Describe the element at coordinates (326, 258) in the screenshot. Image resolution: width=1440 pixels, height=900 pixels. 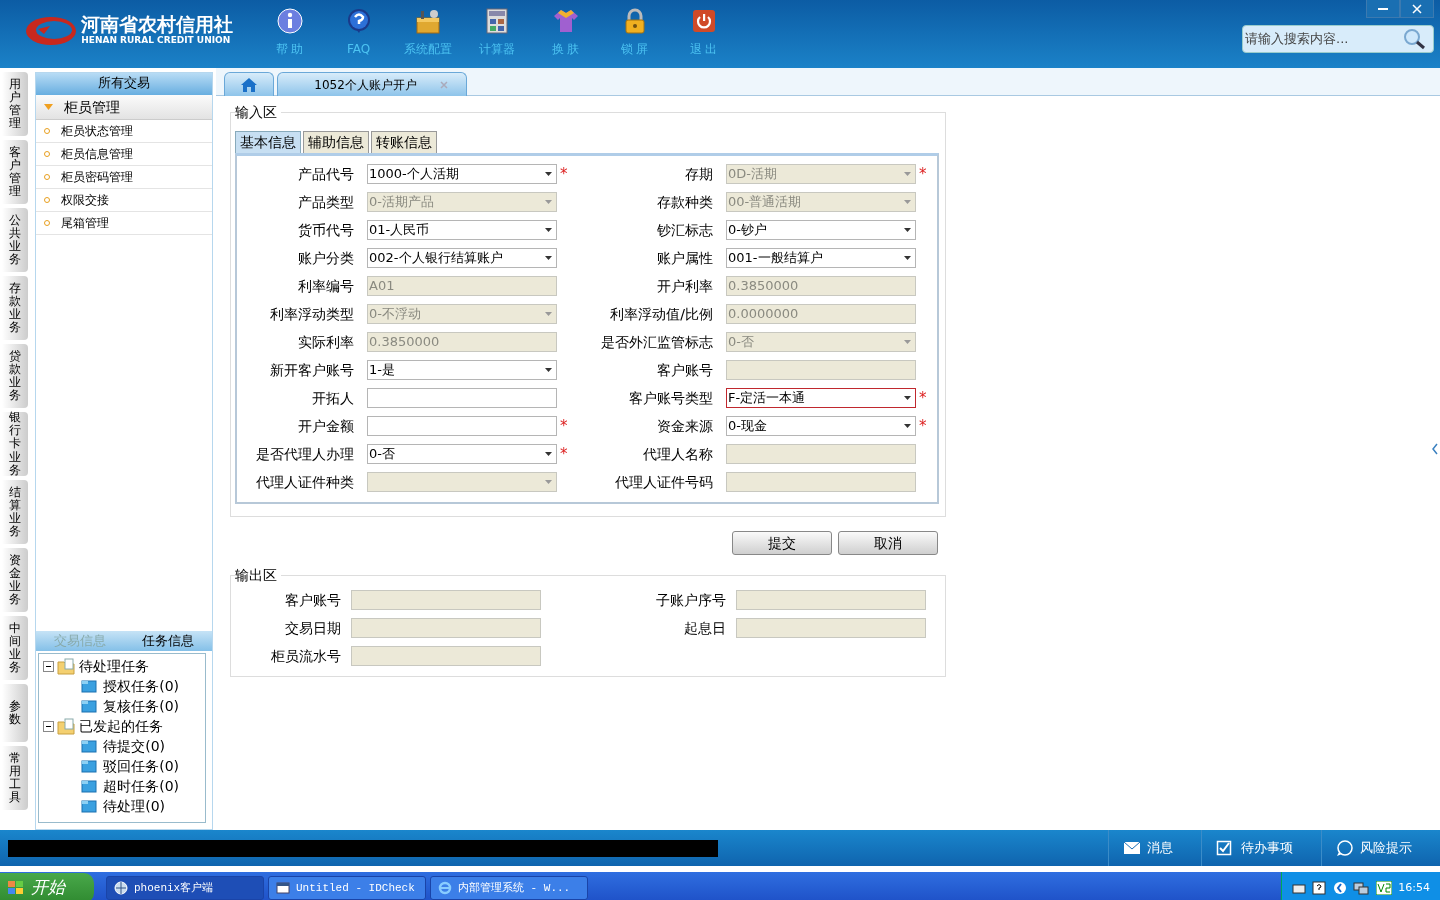
I see `field-label: 账户分类` at that location.